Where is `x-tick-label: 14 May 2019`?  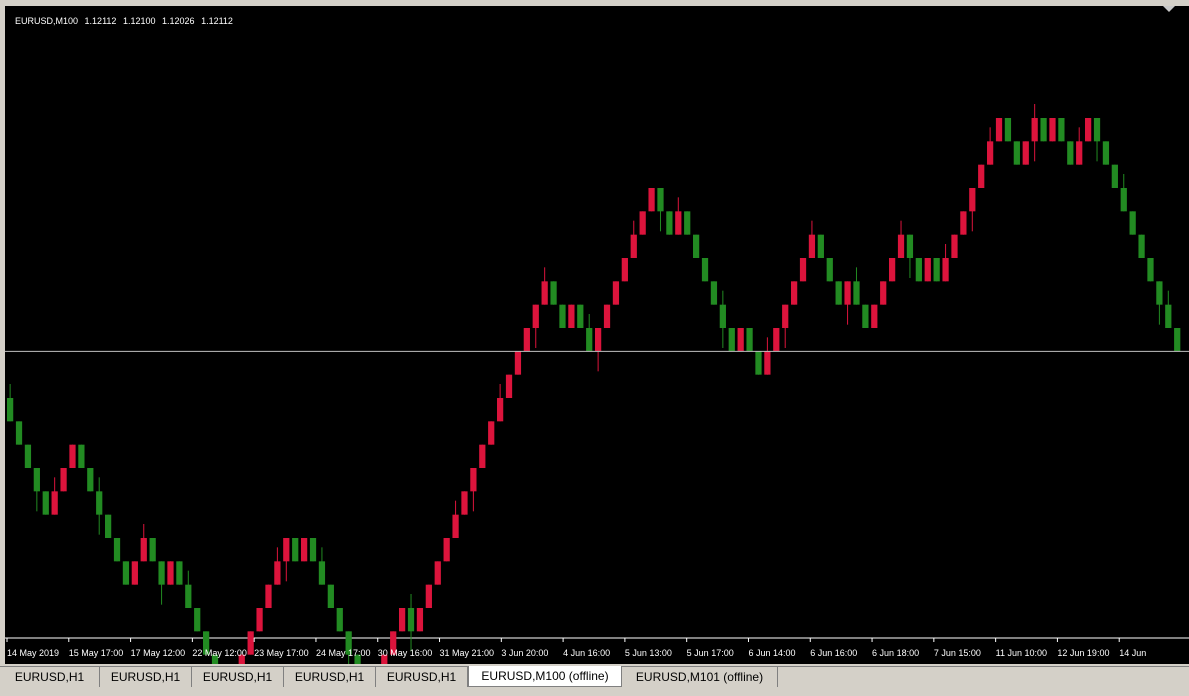 x-tick-label: 14 May 2019 is located at coordinates (33, 653).